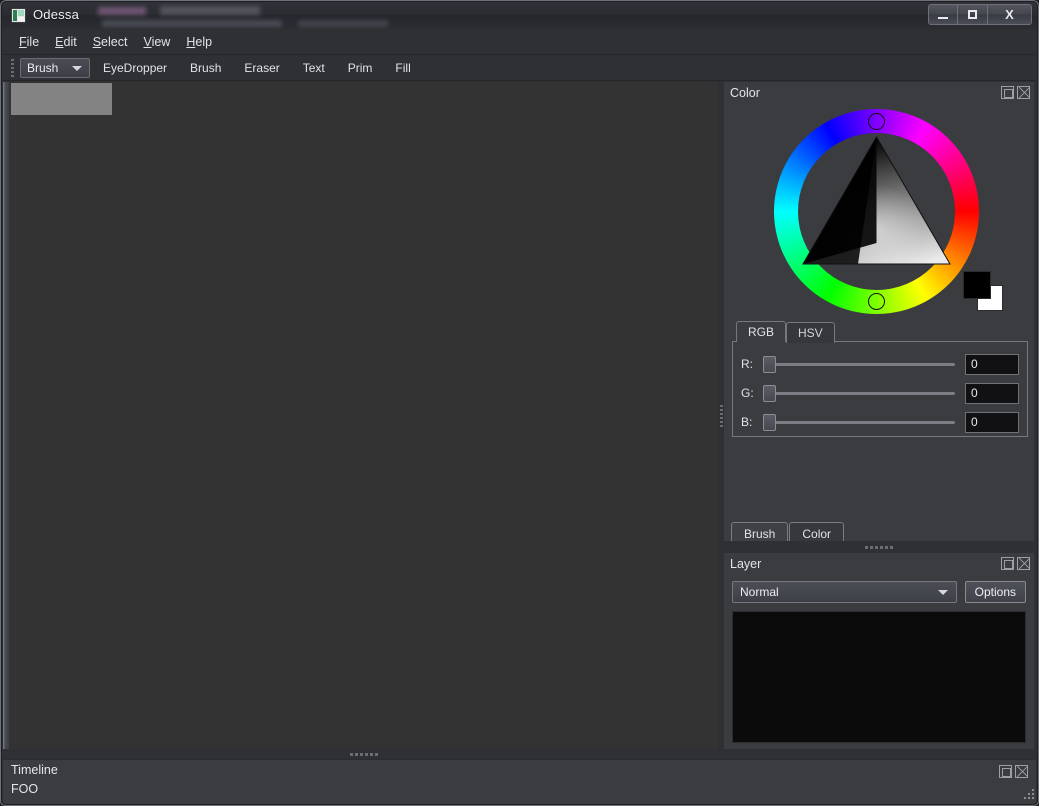  I want to click on menu-item-label: elp, so click(204, 41).